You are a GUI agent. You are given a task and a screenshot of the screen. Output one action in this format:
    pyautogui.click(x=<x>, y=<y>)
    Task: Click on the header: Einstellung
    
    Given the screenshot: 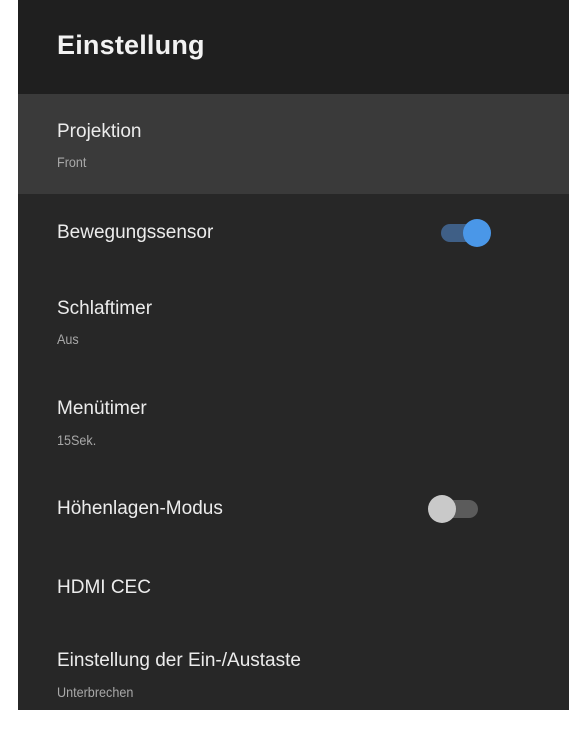 What is the action you would take?
    pyautogui.click(x=293, y=47)
    